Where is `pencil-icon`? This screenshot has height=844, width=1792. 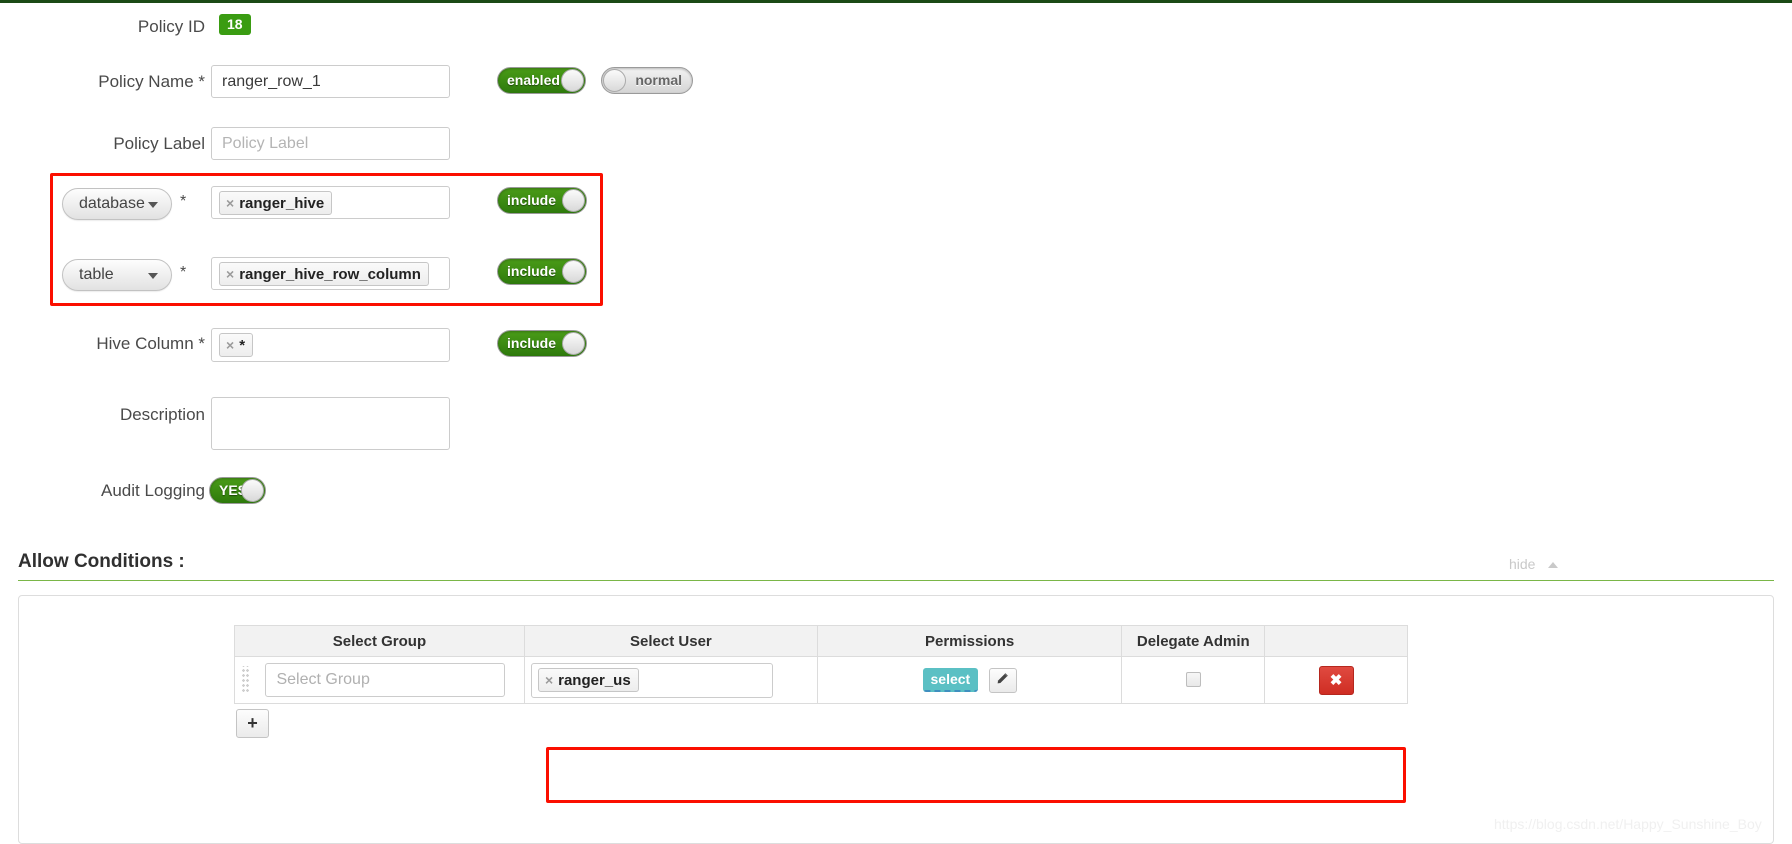
pencil-icon is located at coordinates (1002, 680).